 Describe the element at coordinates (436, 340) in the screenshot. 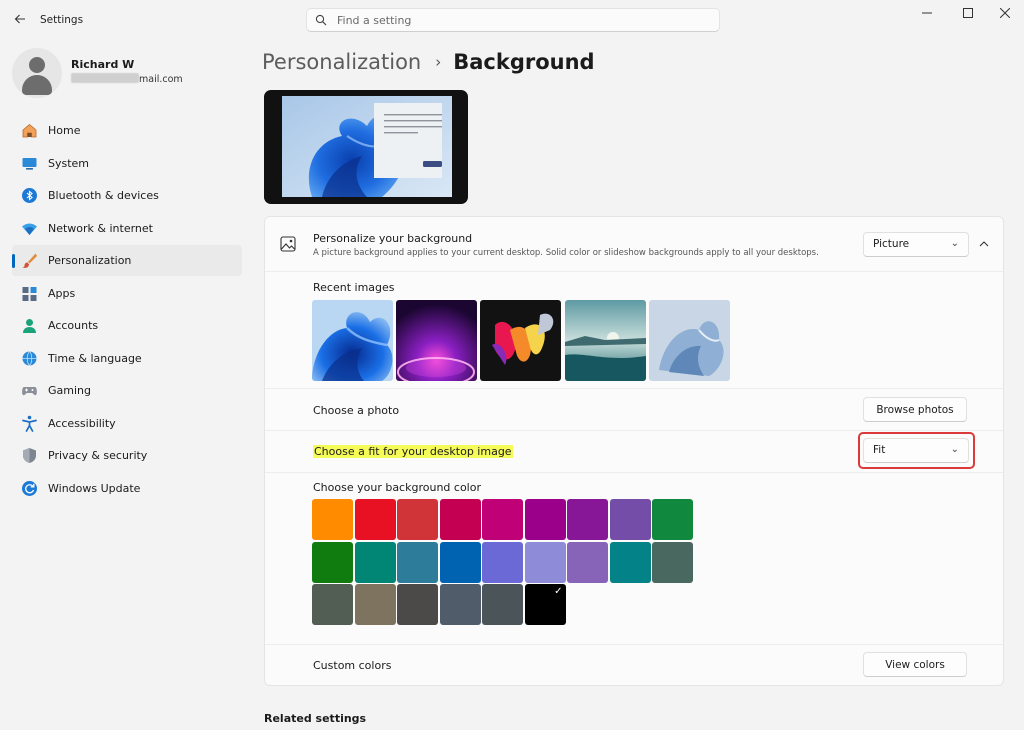

I see `recent-image-bloom-purple-glow` at that location.